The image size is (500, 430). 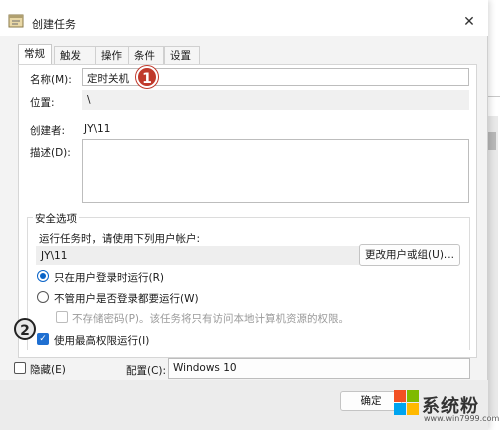 I want to click on name-label: 名称(M):, so click(x=51, y=80).